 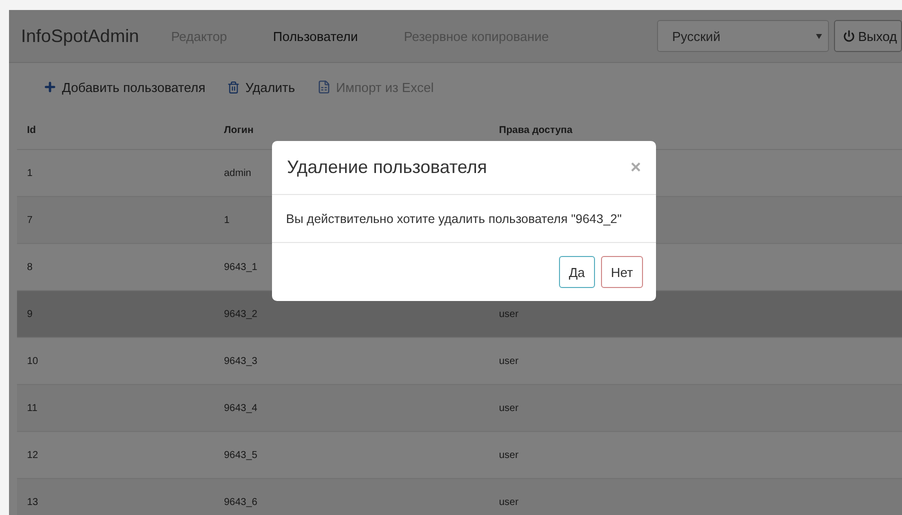 I want to click on dialog-message: Вы действительно хотите удалить пользователя "9643_2", so click(x=454, y=219).